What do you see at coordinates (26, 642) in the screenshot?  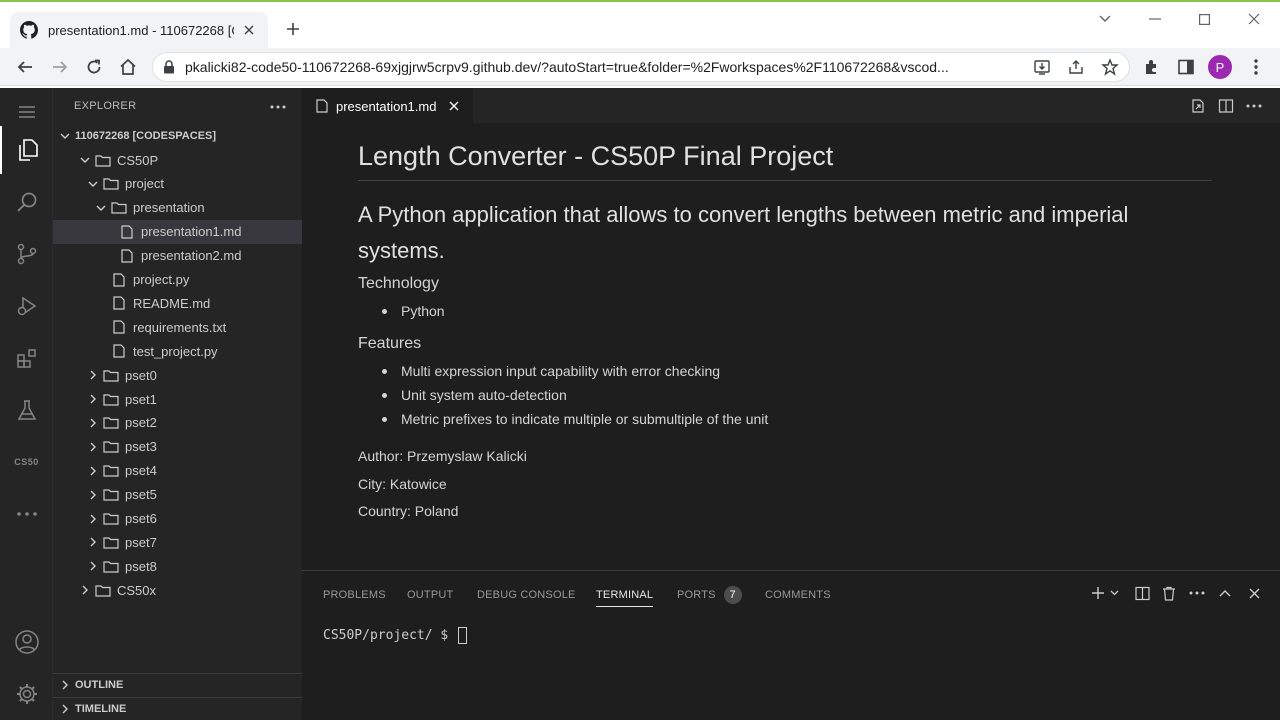 I see `accounts-icon` at bounding box center [26, 642].